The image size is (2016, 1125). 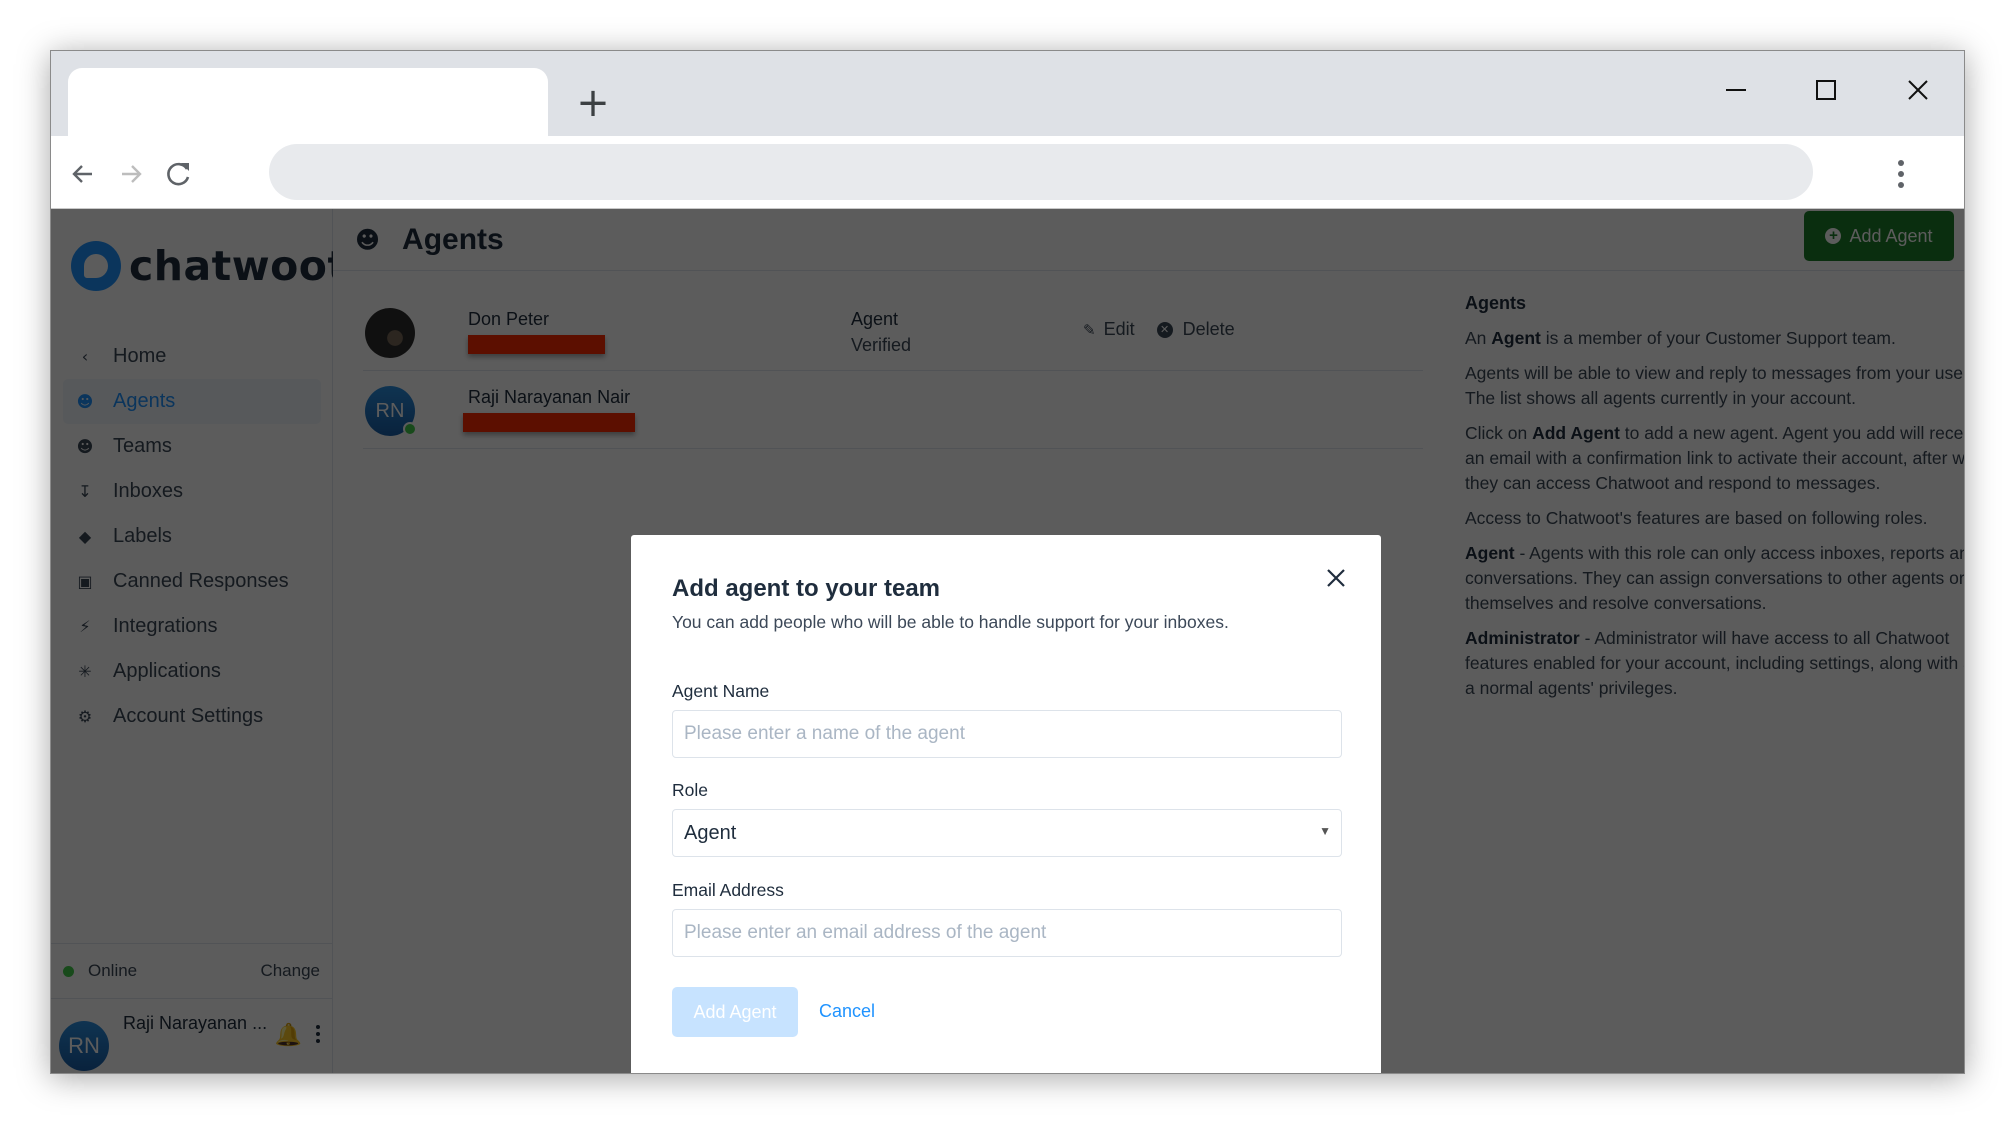 What do you see at coordinates (593, 103) in the screenshot?
I see `new-tab-button: +` at bounding box center [593, 103].